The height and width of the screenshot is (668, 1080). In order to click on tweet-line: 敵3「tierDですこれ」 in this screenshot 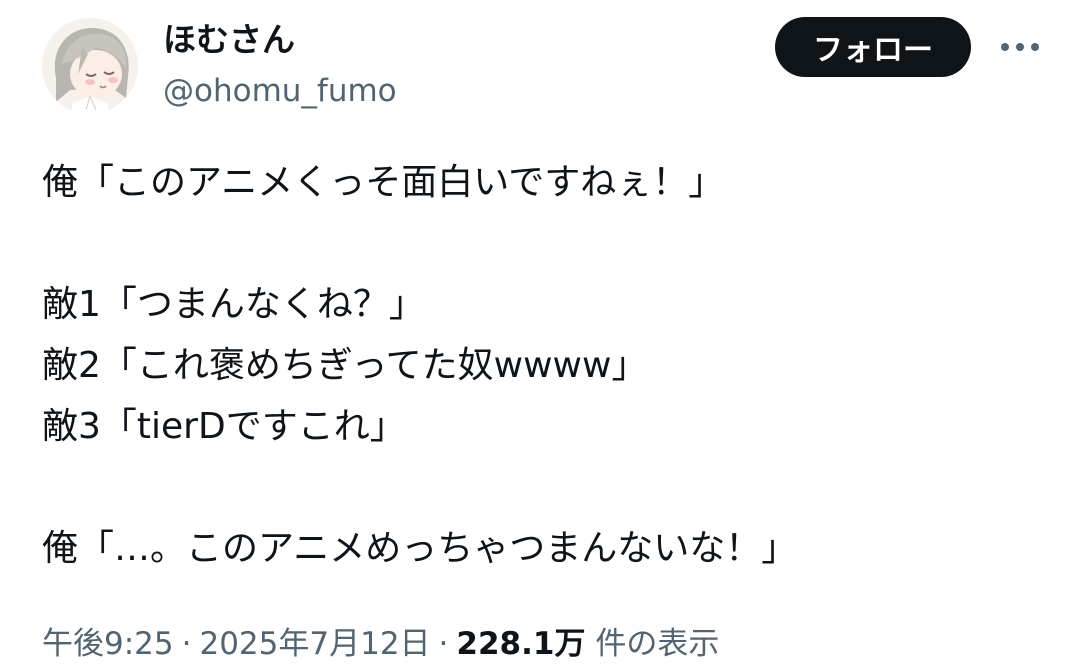, I will do `click(224, 426)`.